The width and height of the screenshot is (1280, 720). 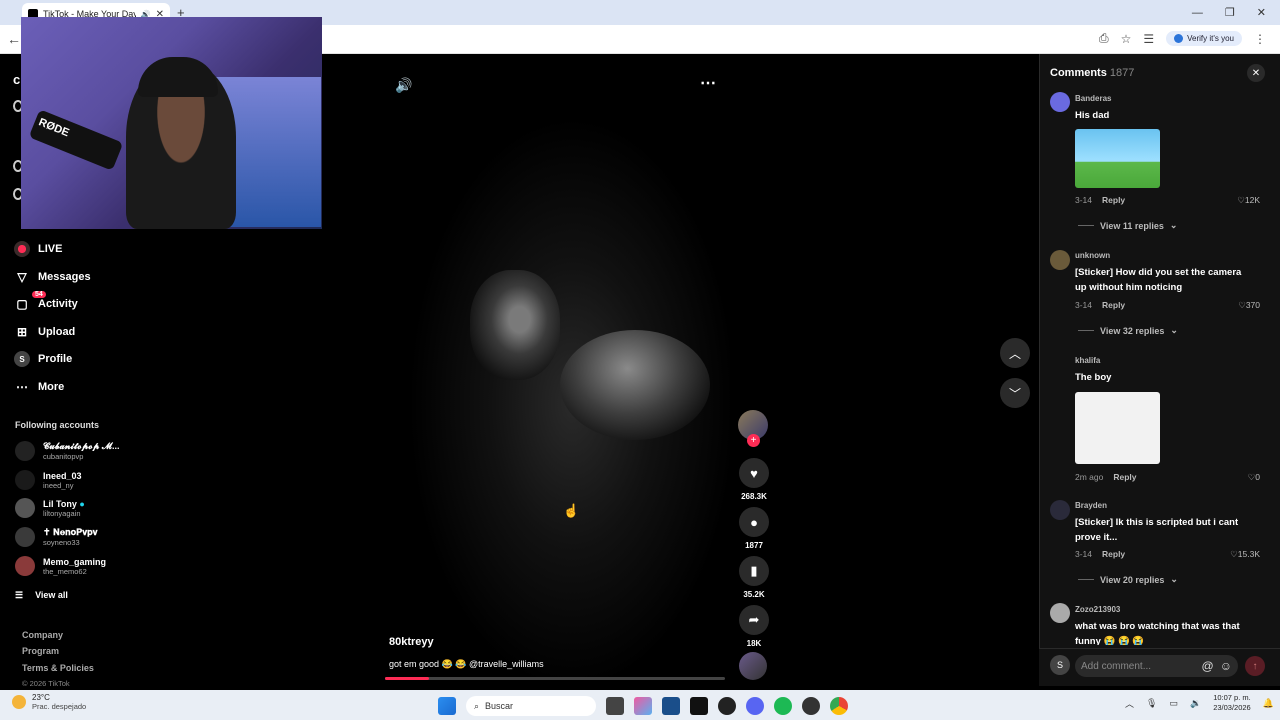 What do you see at coordinates (1268, 703) in the screenshot?
I see `notification-bell-icon: 🔔` at bounding box center [1268, 703].